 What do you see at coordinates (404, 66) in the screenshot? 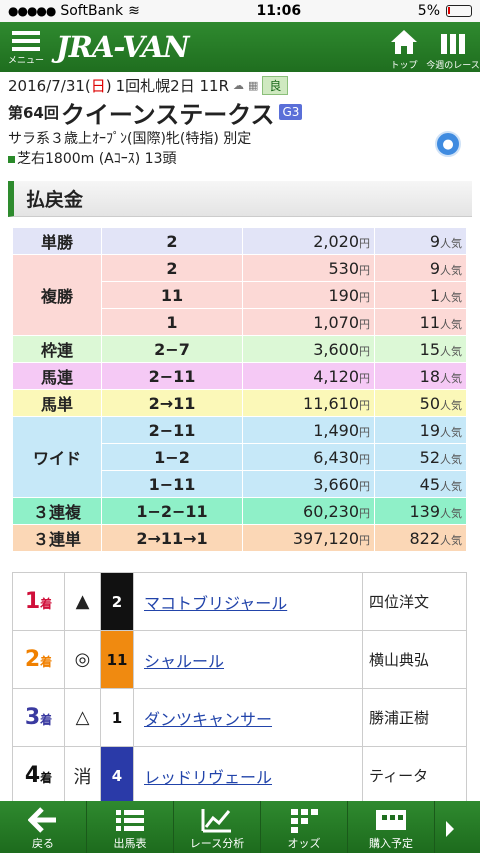
I see `top-label: トップ` at bounding box center [404, 66].